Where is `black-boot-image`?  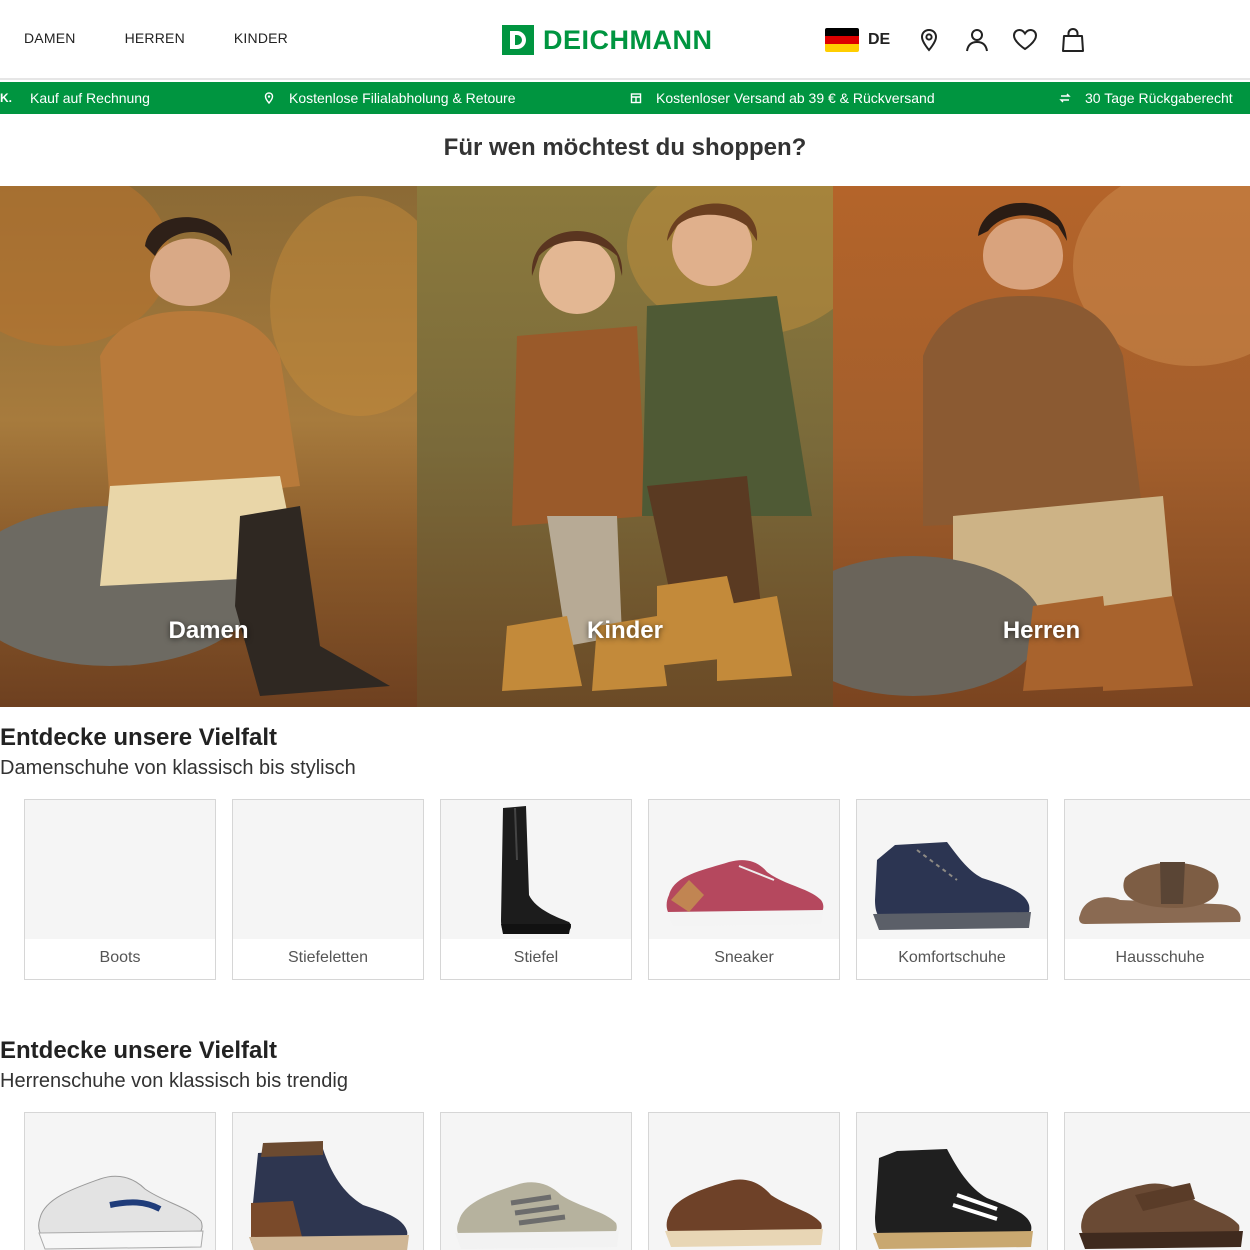 black-boot-image is located at coordinates (536, 870).